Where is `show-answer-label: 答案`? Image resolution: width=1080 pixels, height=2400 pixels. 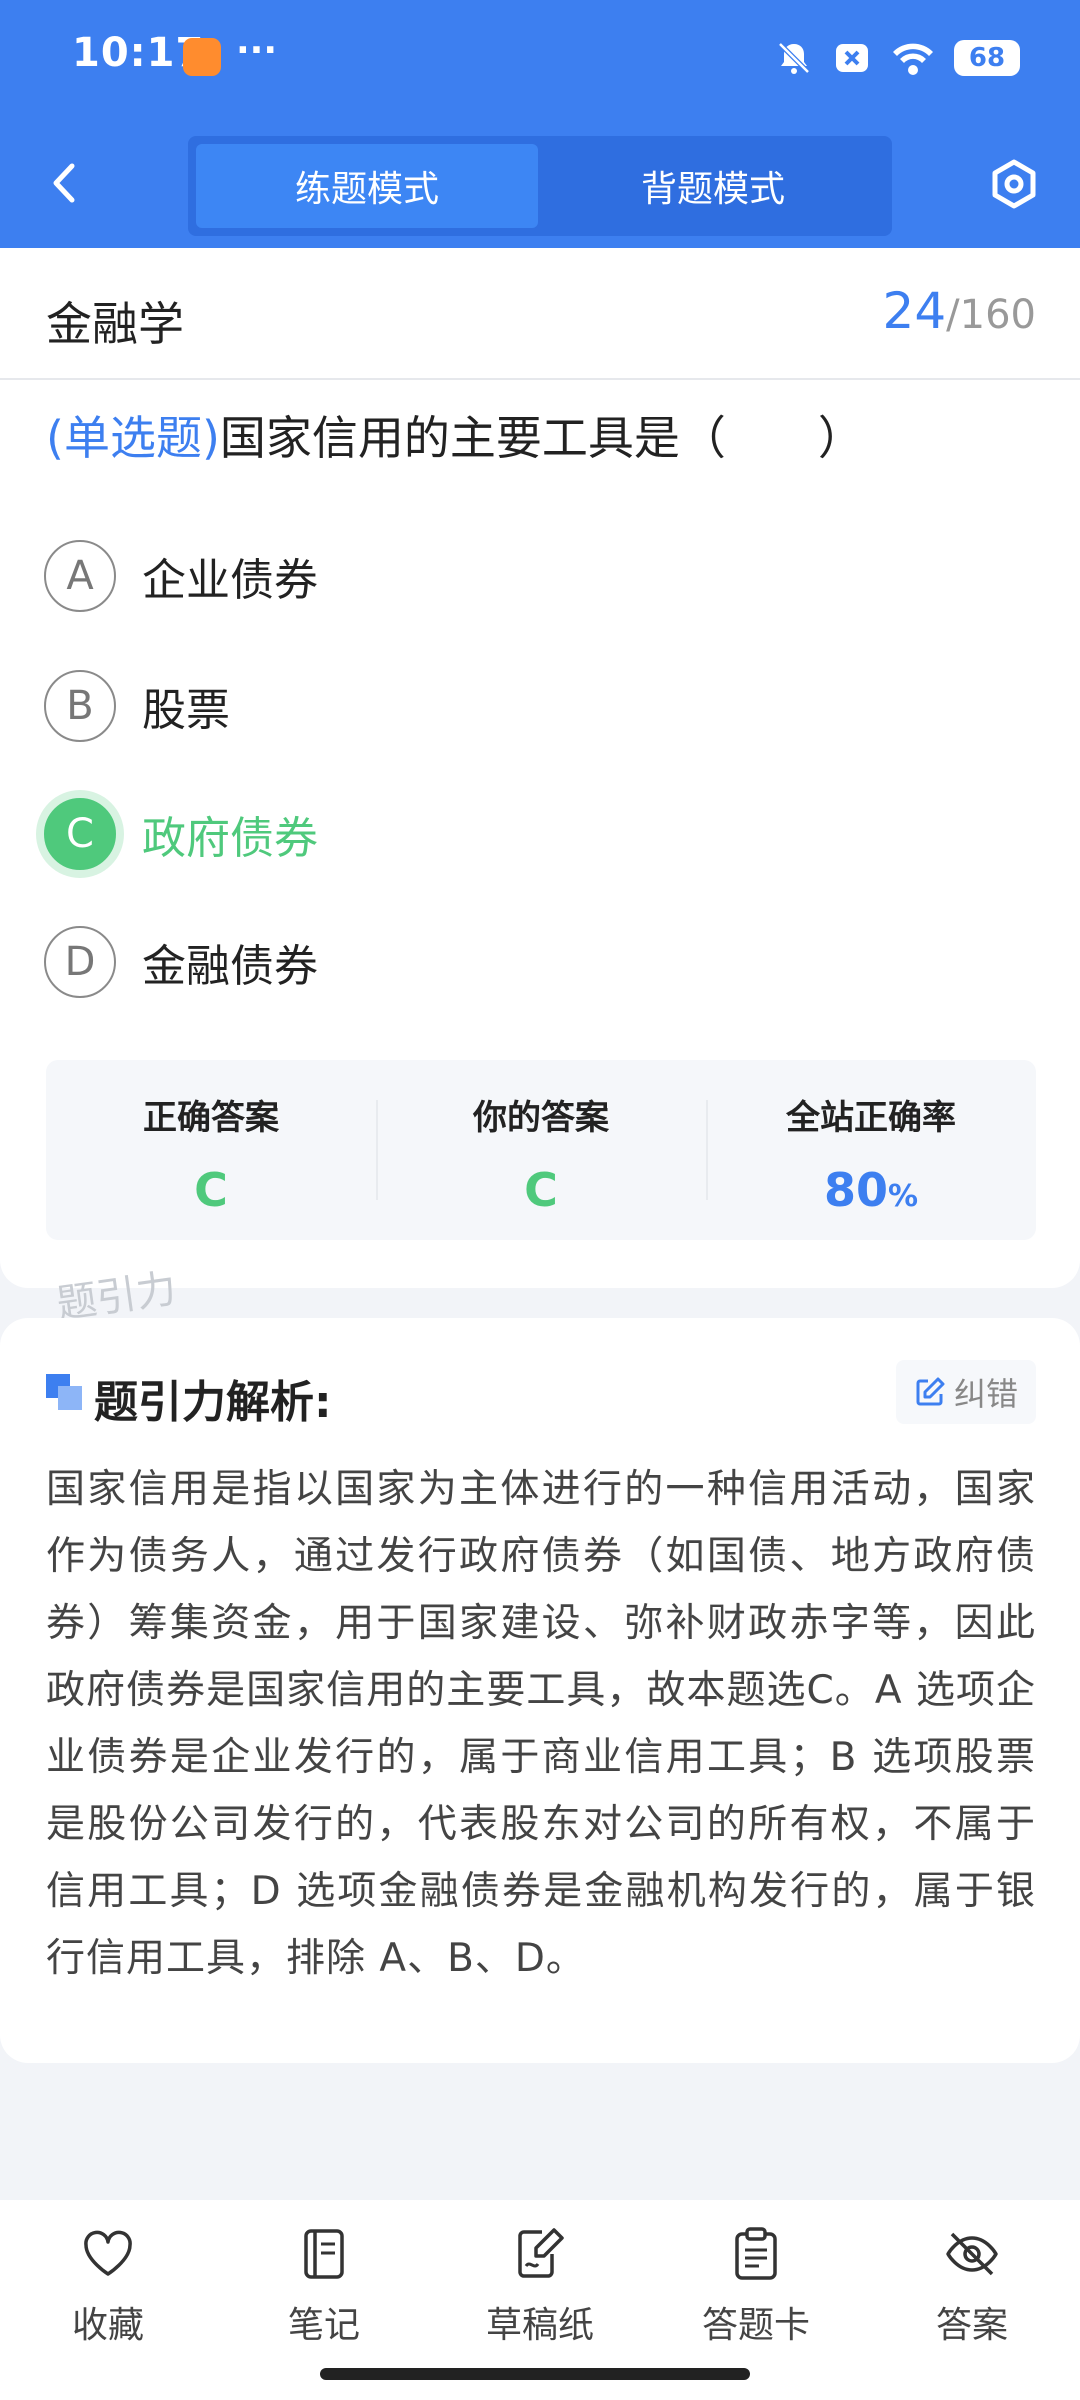
show-answer-label: 答案 is located at coordinates (971, 2325).